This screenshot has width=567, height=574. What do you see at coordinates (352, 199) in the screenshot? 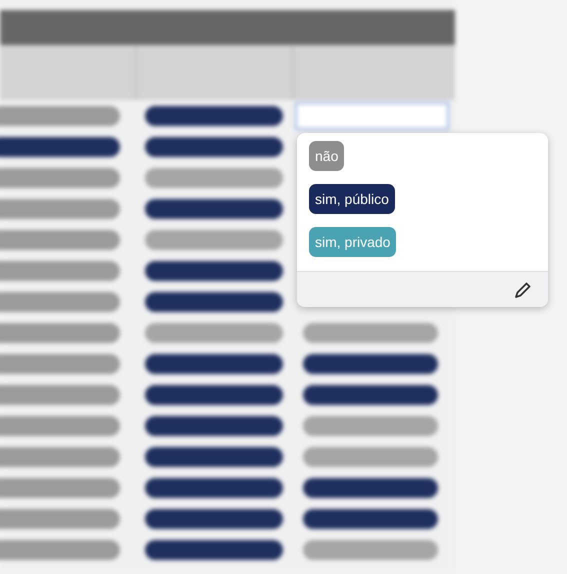
I see `option-tag: sim, público` at bounding box center [352, 199].